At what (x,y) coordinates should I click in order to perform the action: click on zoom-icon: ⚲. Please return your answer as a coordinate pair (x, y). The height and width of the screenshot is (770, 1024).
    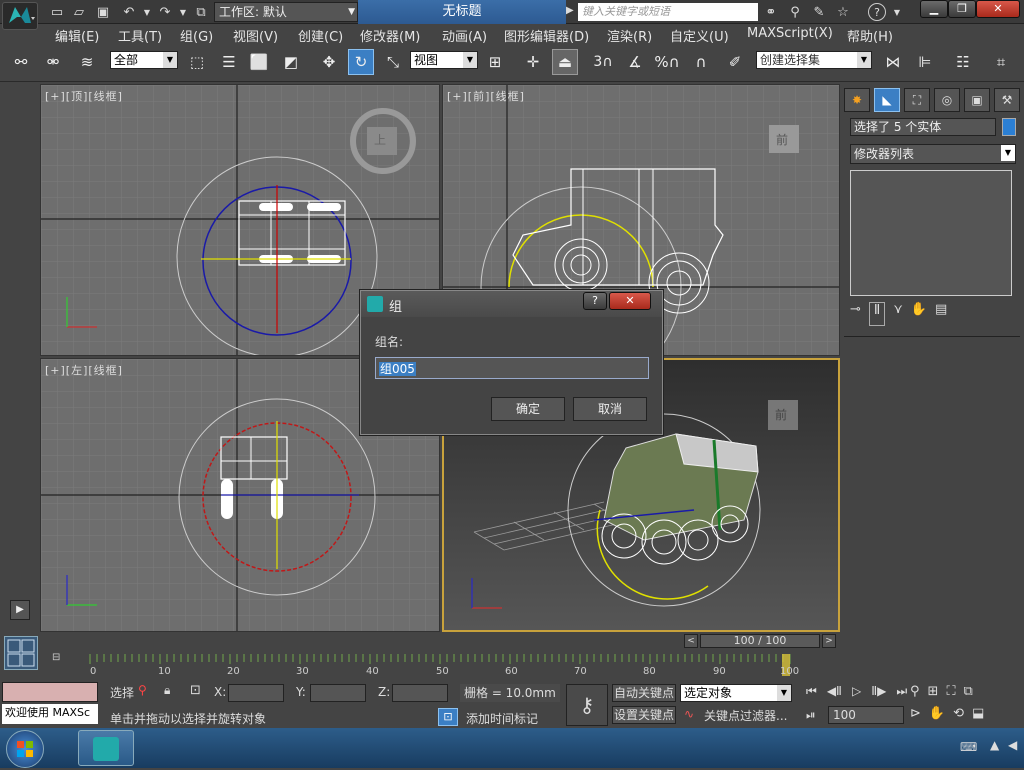
    Looking at the image, I should click on (915, 691).